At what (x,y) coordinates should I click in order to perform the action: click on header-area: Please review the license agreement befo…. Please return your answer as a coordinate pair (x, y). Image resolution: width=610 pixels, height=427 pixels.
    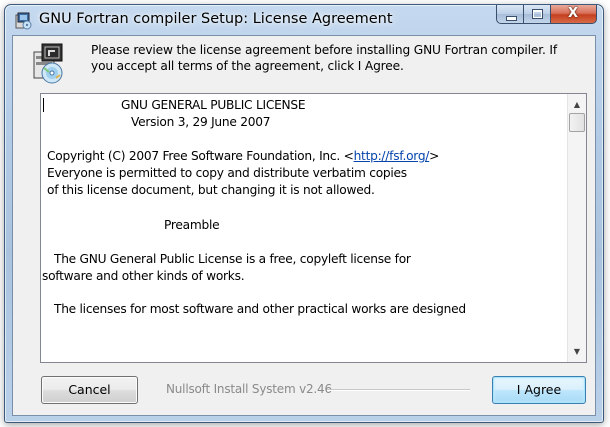
    Looking at the image, I should click on (304, 61).